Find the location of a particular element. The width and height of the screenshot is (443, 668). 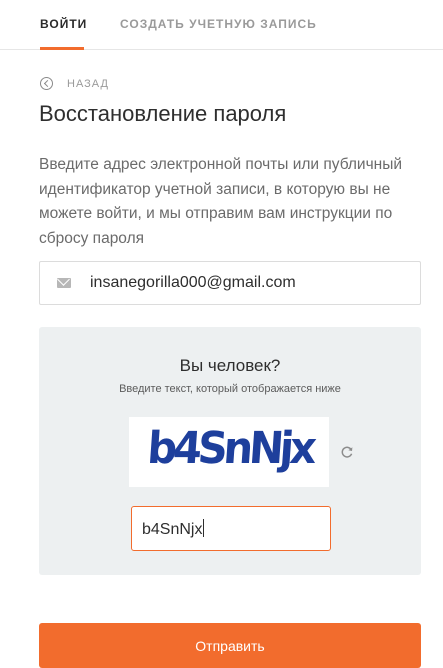

email-field: insanegorilla000@gmail.com is located at coordinates (230, 283).